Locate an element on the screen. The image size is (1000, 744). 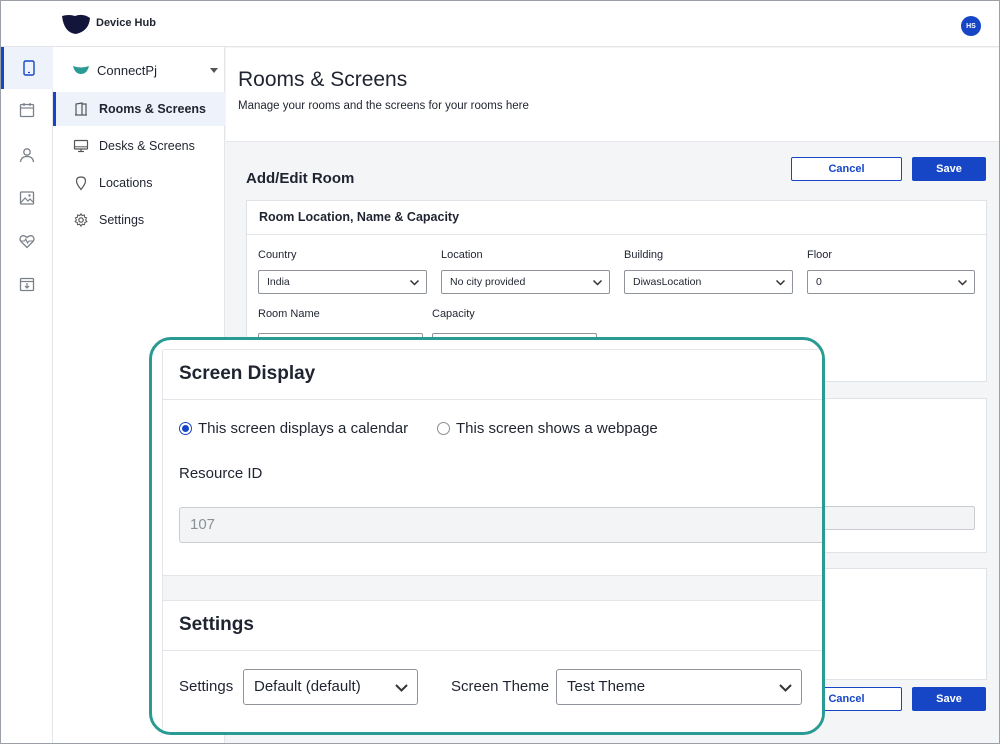
org-logo-icon is located at coordinates (81, 70).